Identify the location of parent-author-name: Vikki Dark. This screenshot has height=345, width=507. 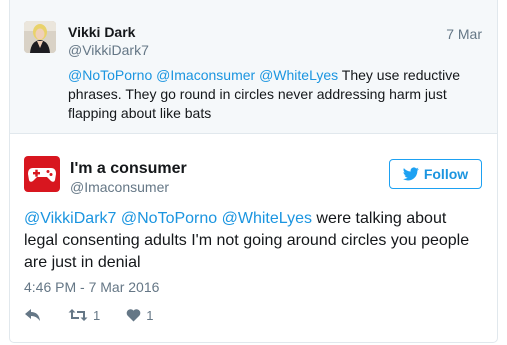
(101, 32).